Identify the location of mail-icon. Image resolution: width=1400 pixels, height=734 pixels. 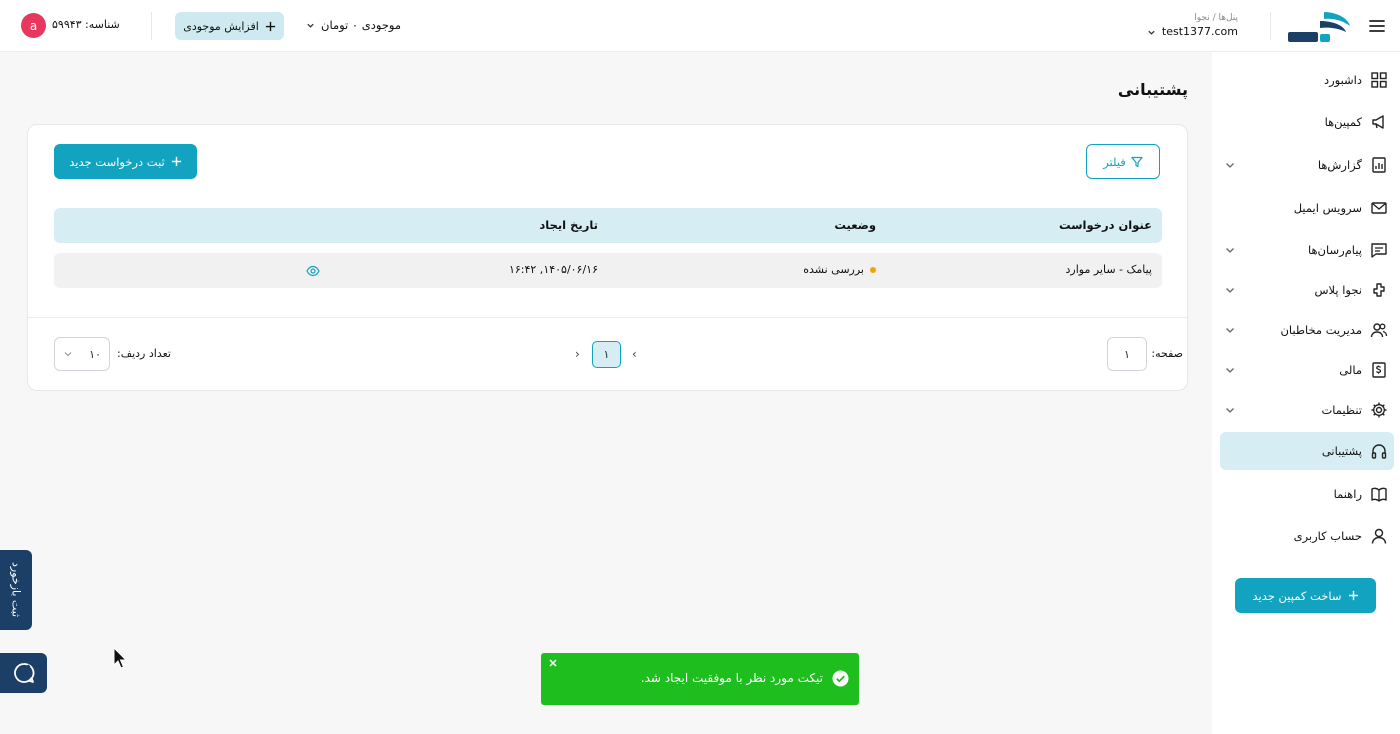
(1379, 208).